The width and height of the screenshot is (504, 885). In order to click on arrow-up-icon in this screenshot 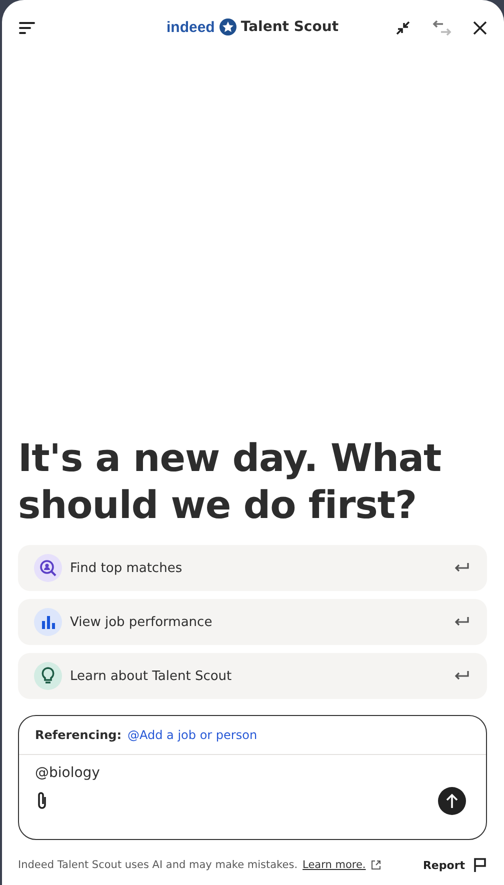, I will do `click(452, 801)`.